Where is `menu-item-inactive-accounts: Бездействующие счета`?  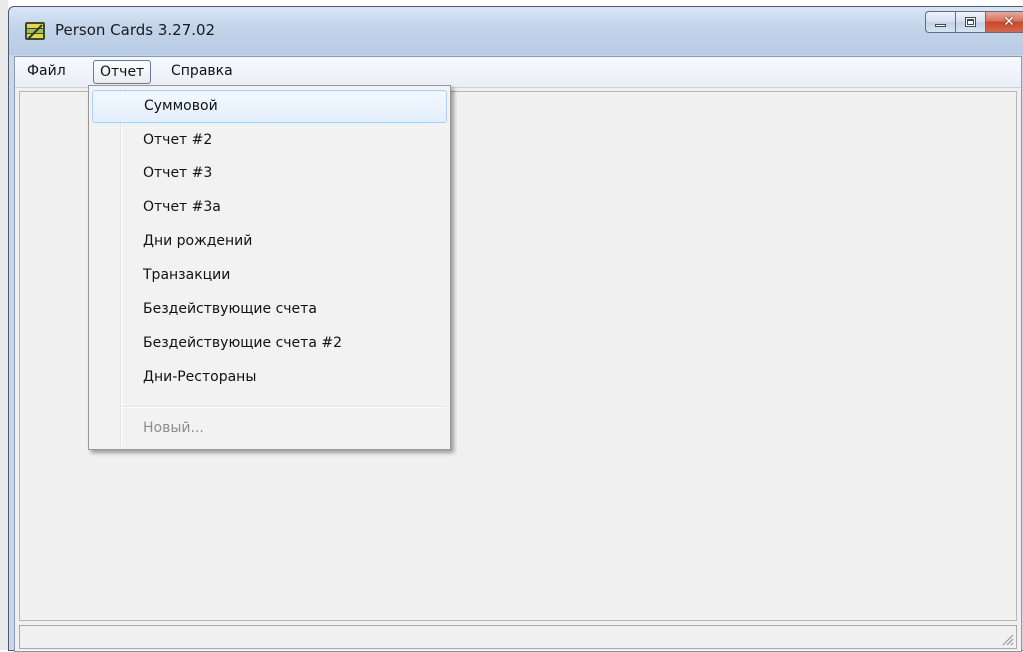 menu-item-inactive-accounts: Бездействующие счета is located at coordinates (269, 310).